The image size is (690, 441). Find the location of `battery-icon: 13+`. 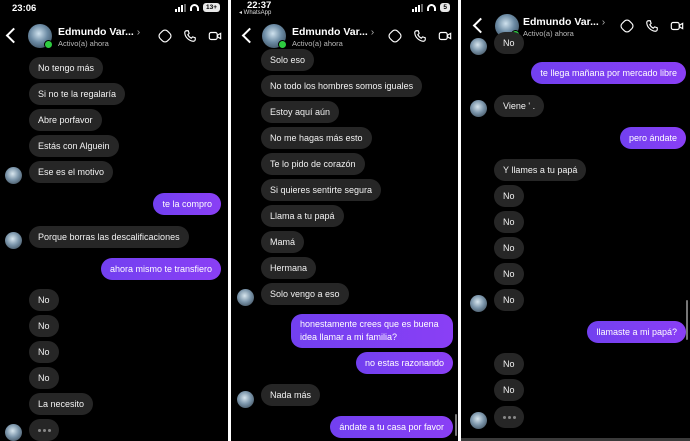

battery-icon: 13+ is located at coordinates (211, 7).